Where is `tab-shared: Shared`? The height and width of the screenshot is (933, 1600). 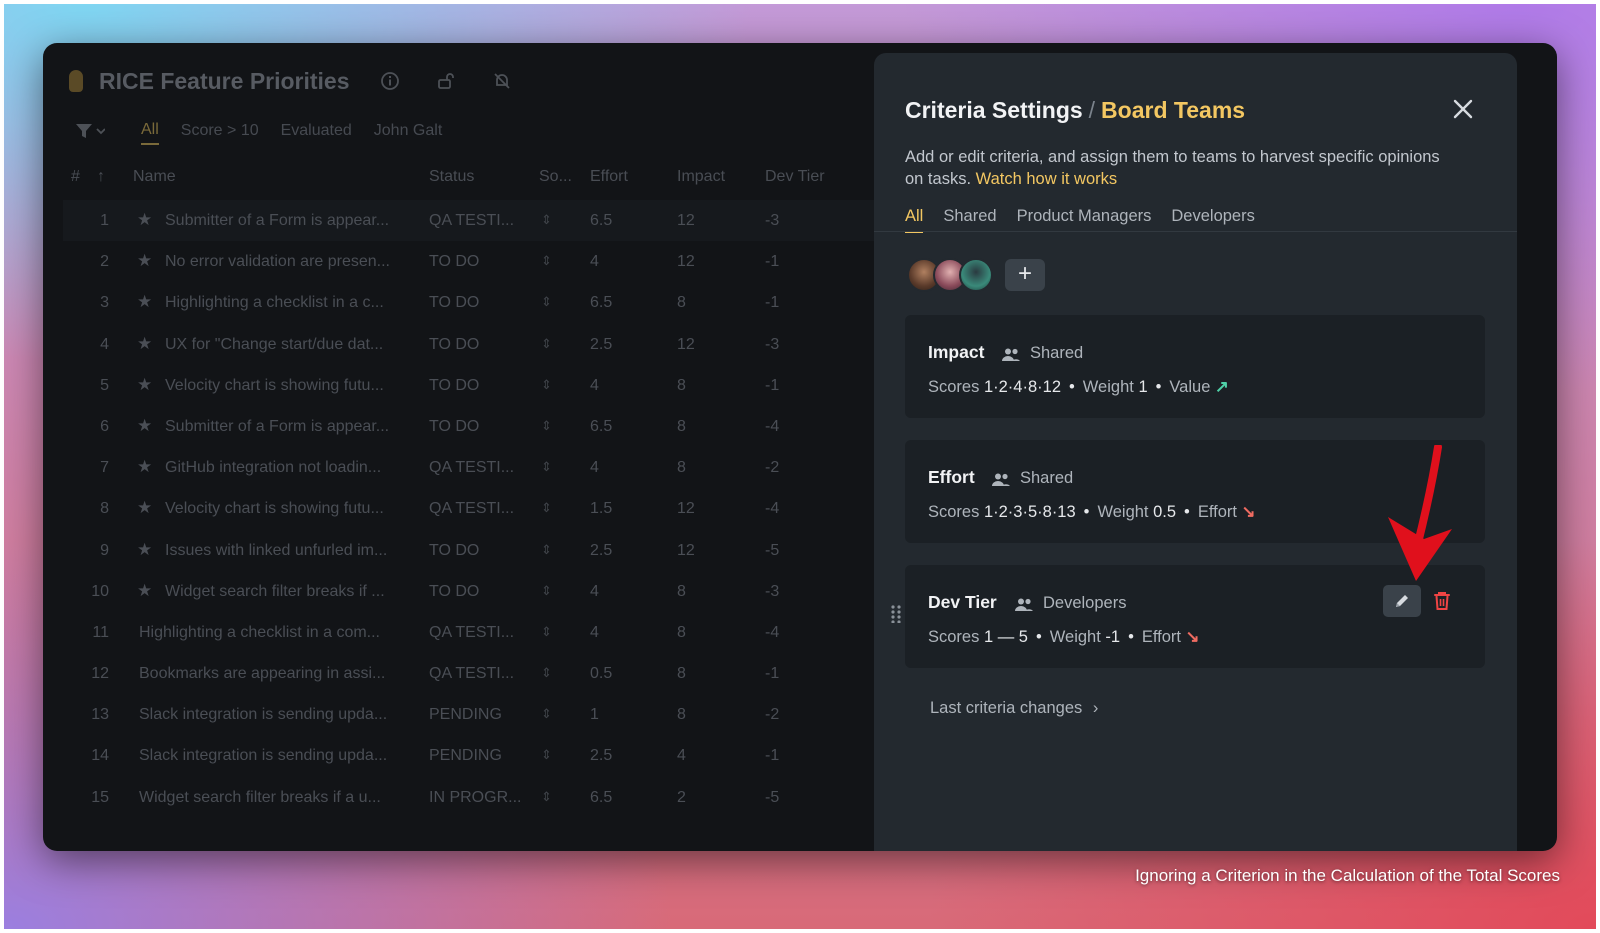
tab-shared: Shared is located at coordinates (969, 220).